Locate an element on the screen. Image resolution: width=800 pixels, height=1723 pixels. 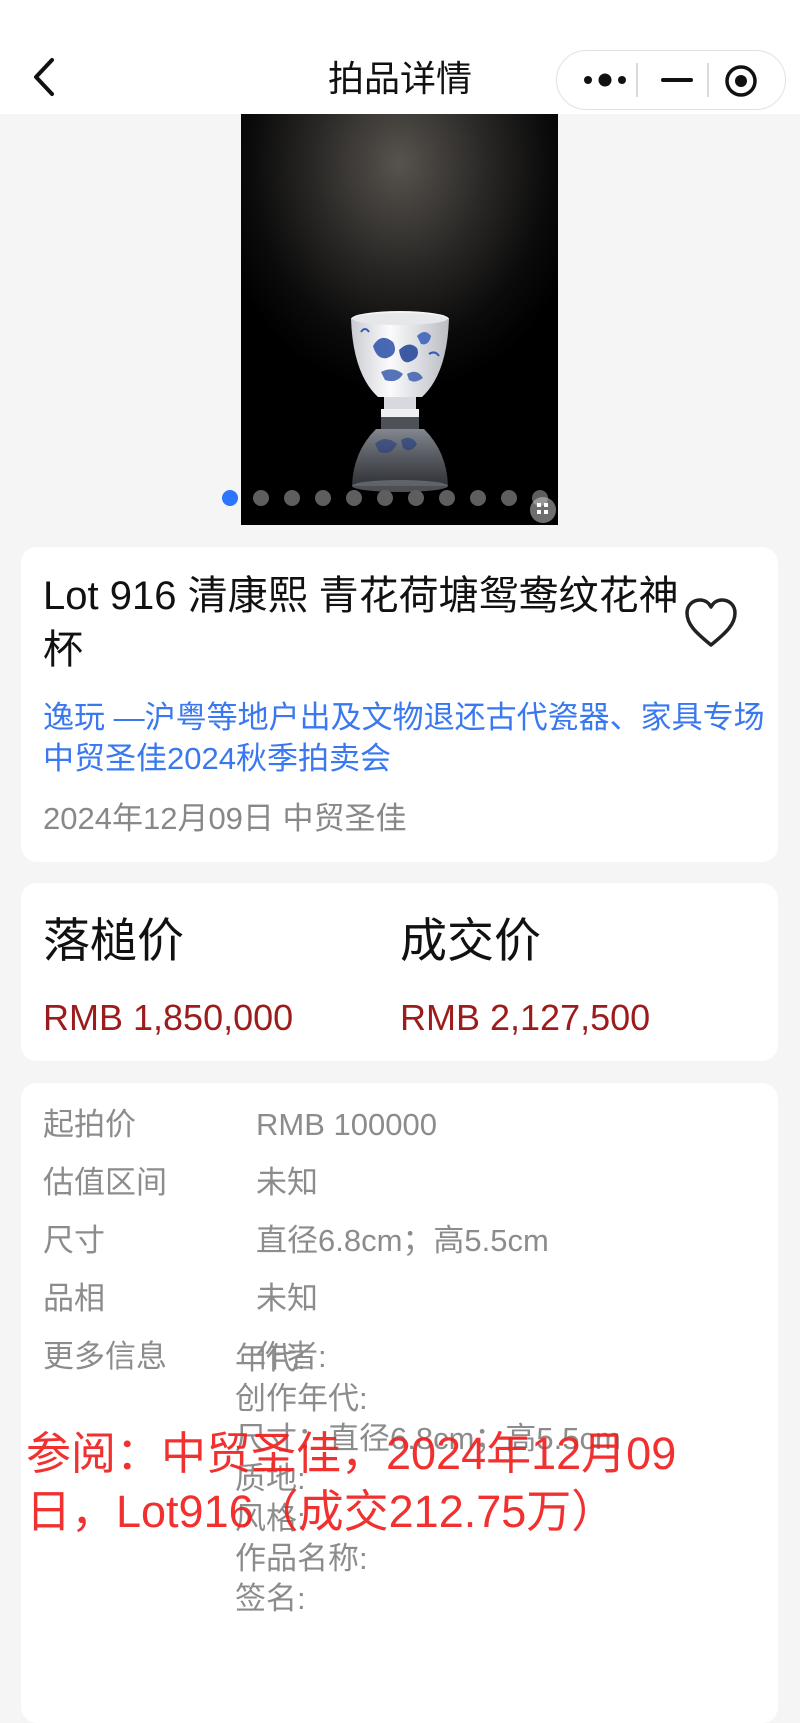
deal-price-value: RMB 2,127,500 is located at coordinates (525, 1017).